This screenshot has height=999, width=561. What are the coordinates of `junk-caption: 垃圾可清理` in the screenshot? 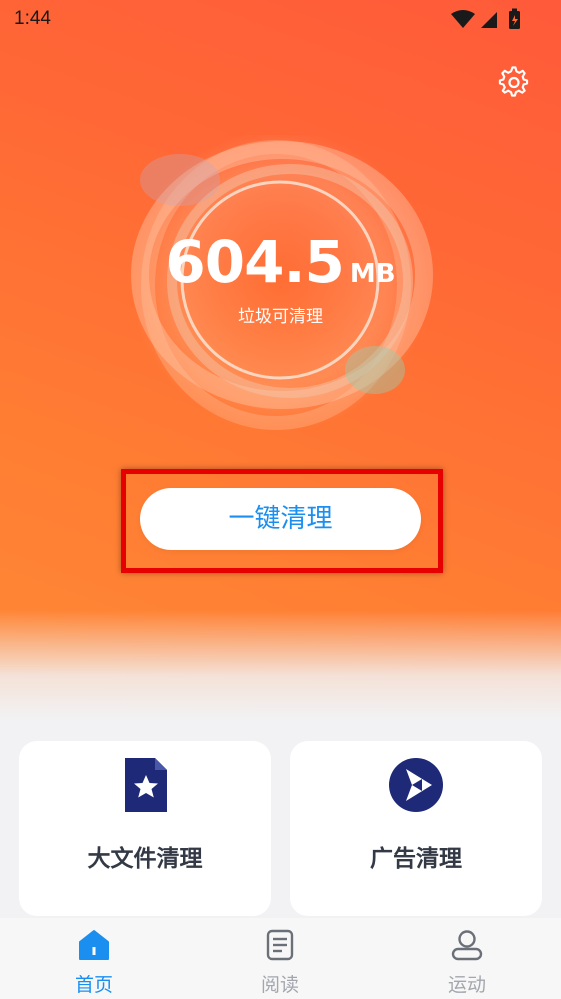 It's located at (280, 317).